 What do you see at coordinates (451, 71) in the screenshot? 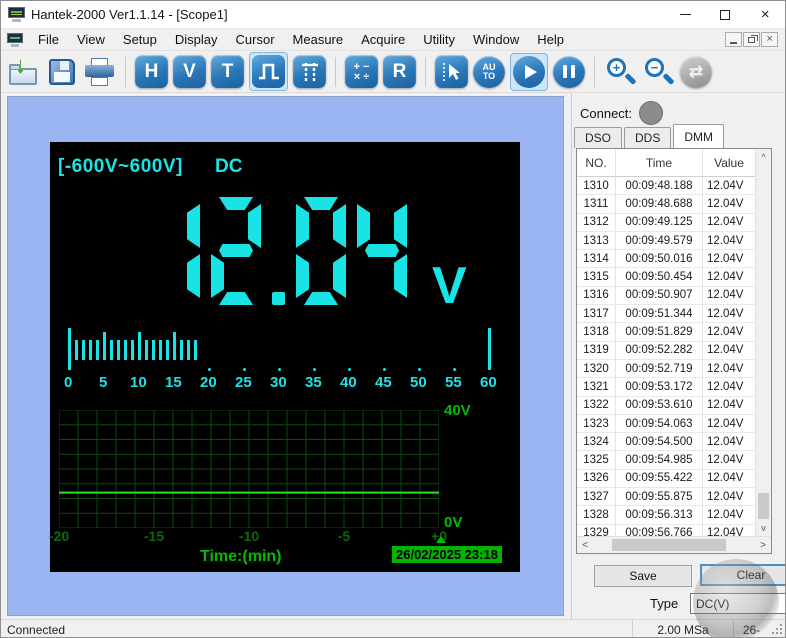
I see `cursor-measure-button` at bounding box center [451, 71].